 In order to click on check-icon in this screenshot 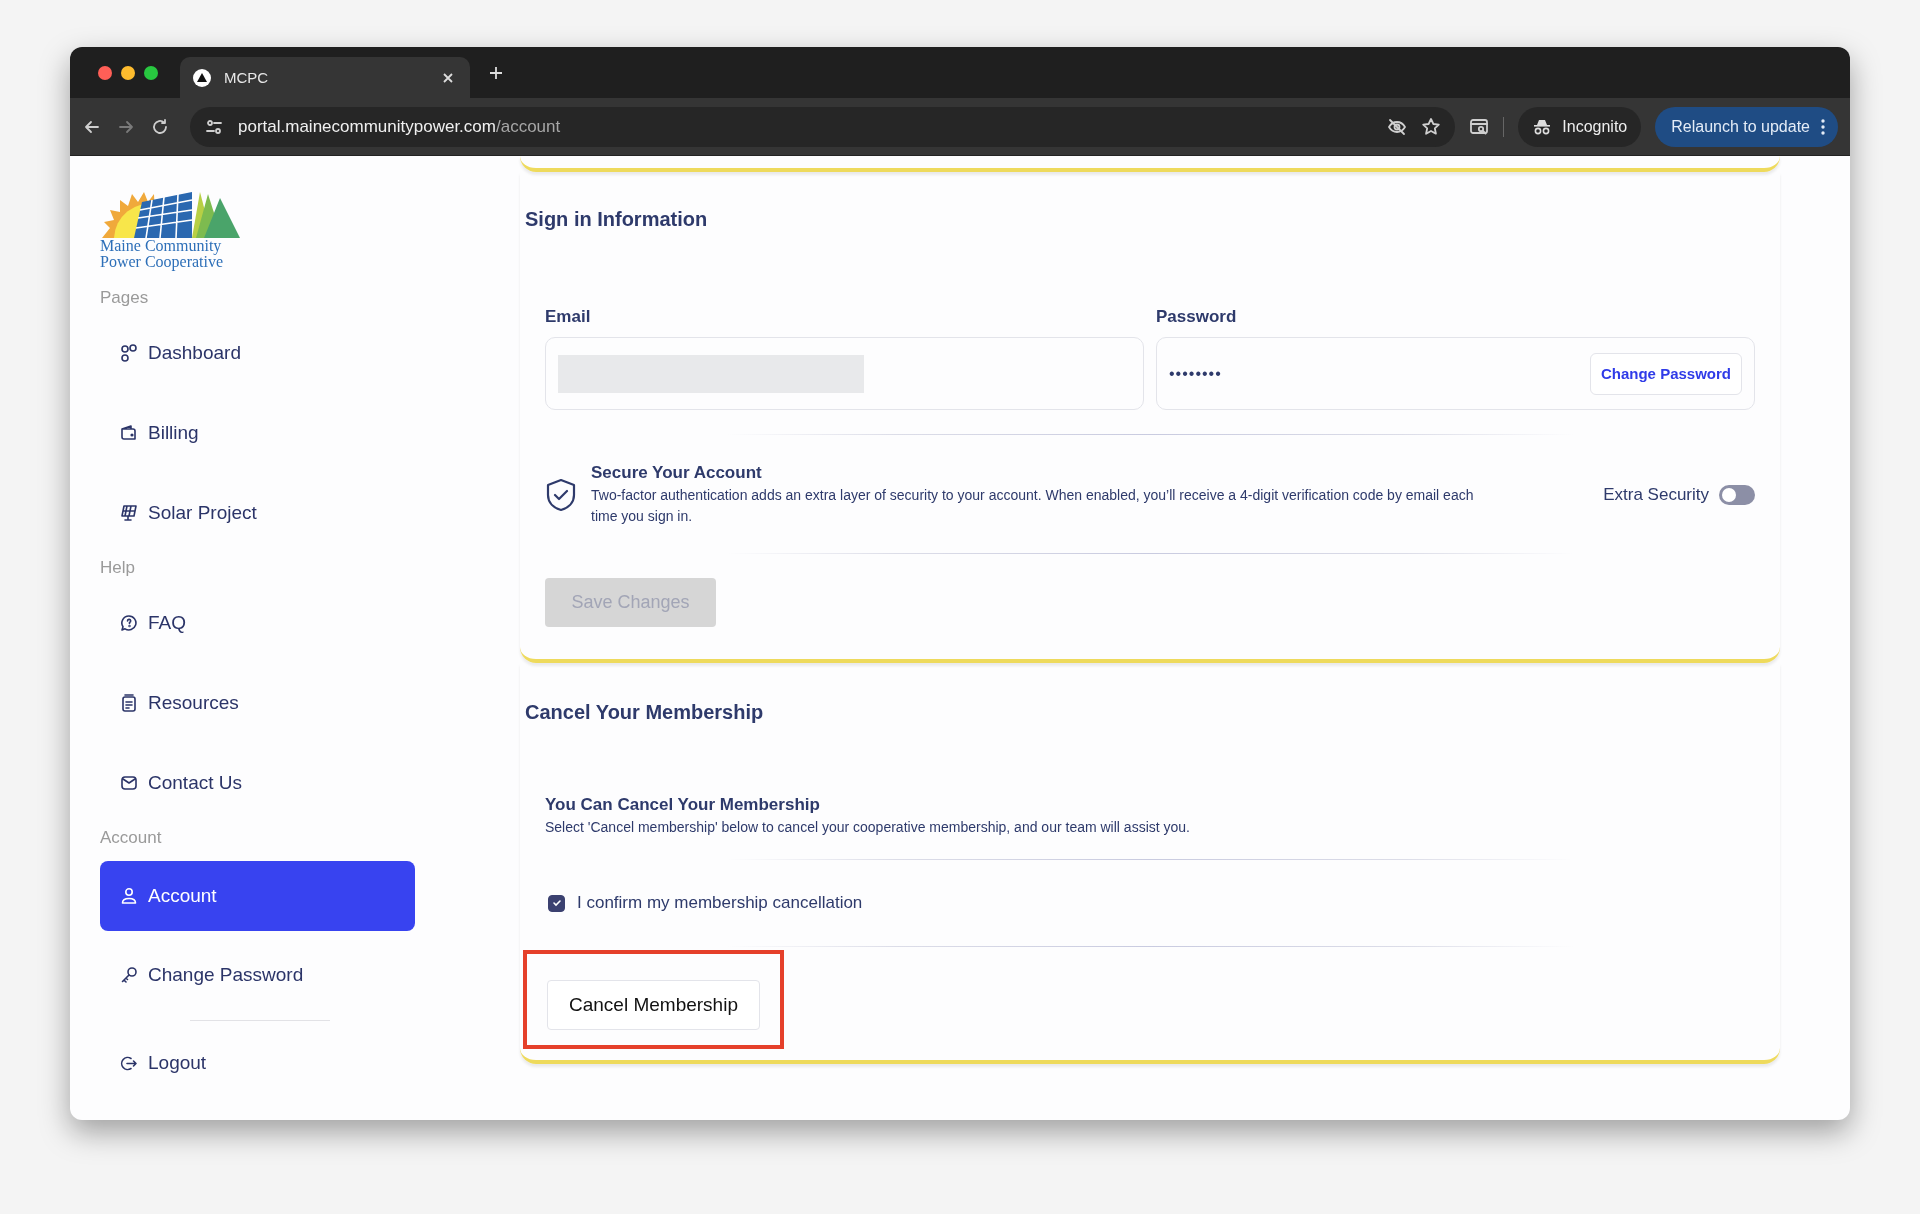, I will do `click(556, 903)`.